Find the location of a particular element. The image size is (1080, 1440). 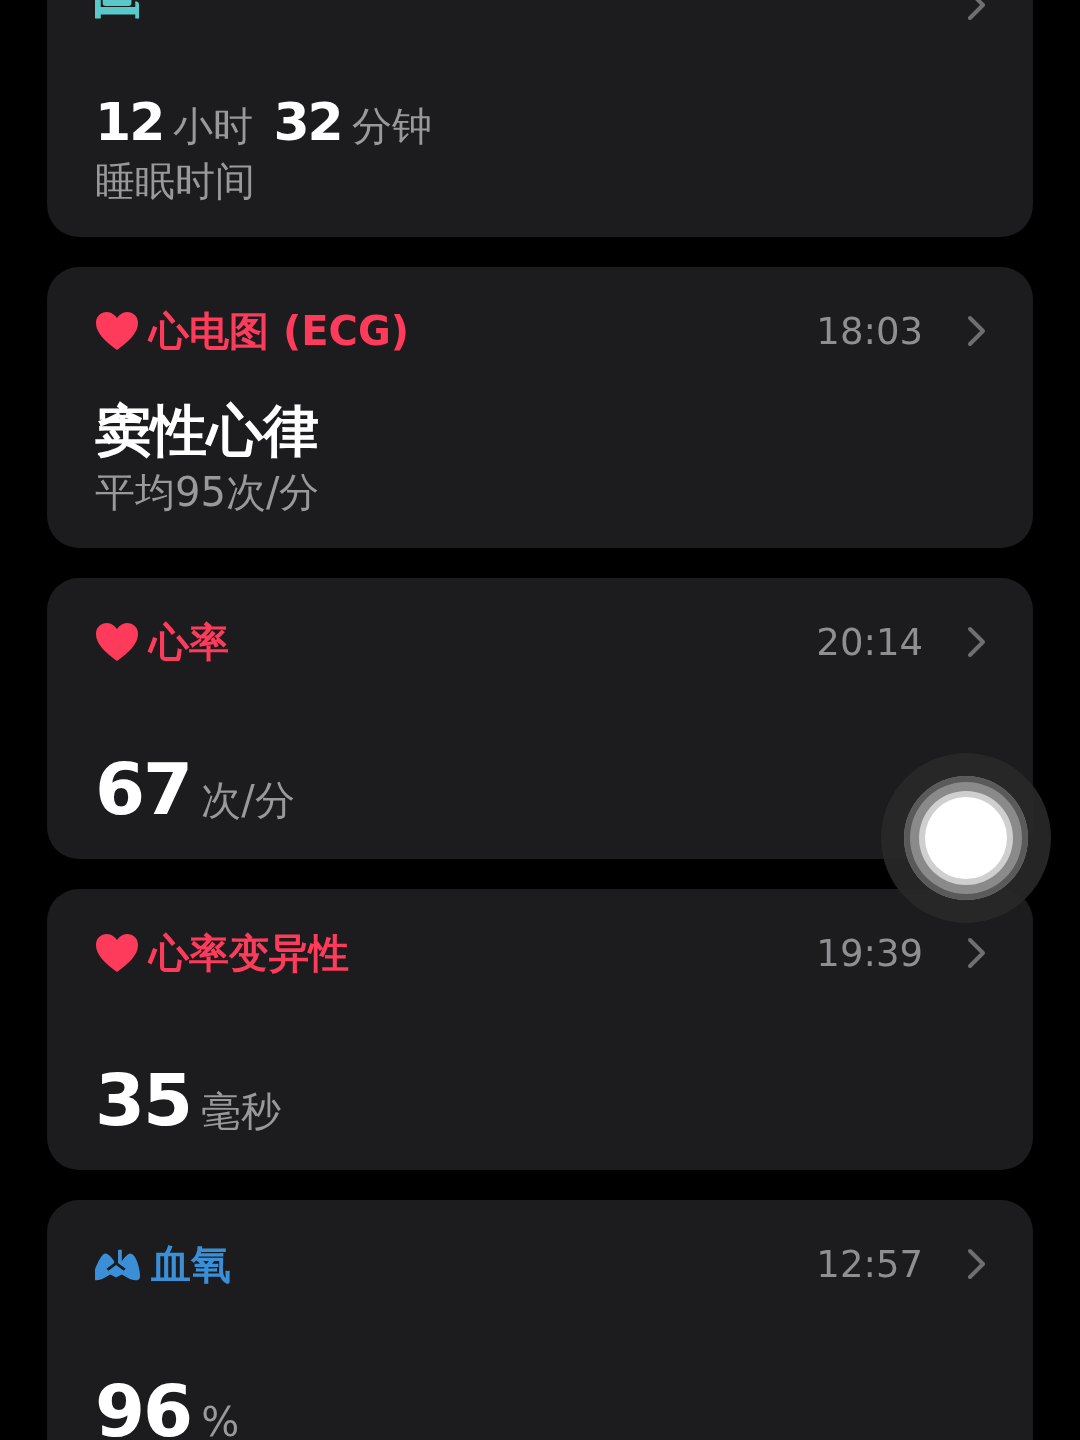

value-unit: 分钟 is located at coordinates (391, 126).